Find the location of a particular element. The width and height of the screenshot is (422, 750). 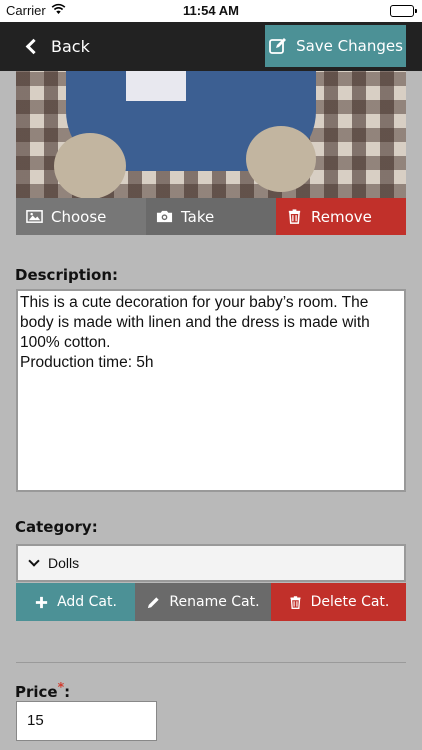

image-icon is located at coordinates (34, 216).